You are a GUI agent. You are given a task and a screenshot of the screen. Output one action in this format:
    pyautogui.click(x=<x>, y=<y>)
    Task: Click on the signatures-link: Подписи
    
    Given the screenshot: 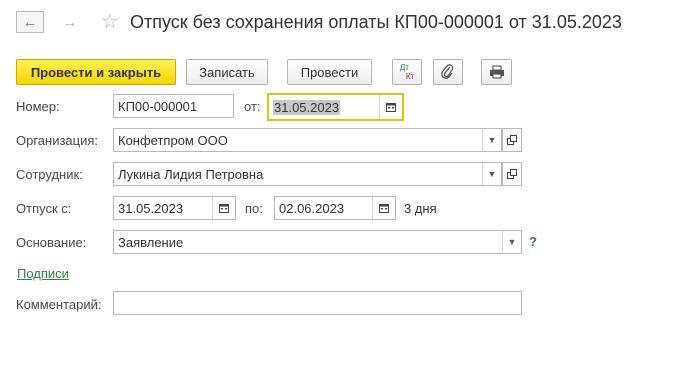 What is the action you would take?
    pyautogui.click(x=43, y=273)
    